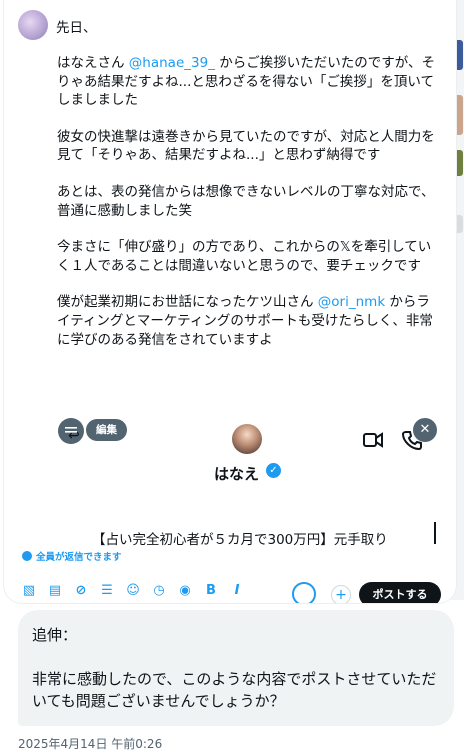 The image size is (464, 753). I want to click on mention-link: @ori_nmk, so click(351, 302).